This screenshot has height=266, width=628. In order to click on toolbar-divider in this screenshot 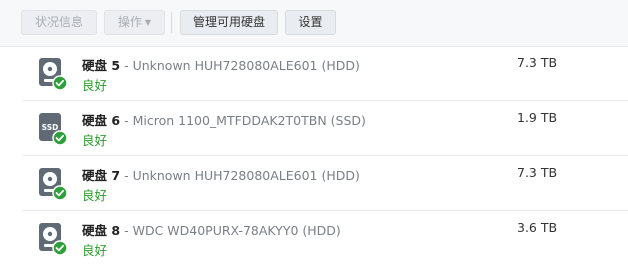, I will do `click(171, 22)`.